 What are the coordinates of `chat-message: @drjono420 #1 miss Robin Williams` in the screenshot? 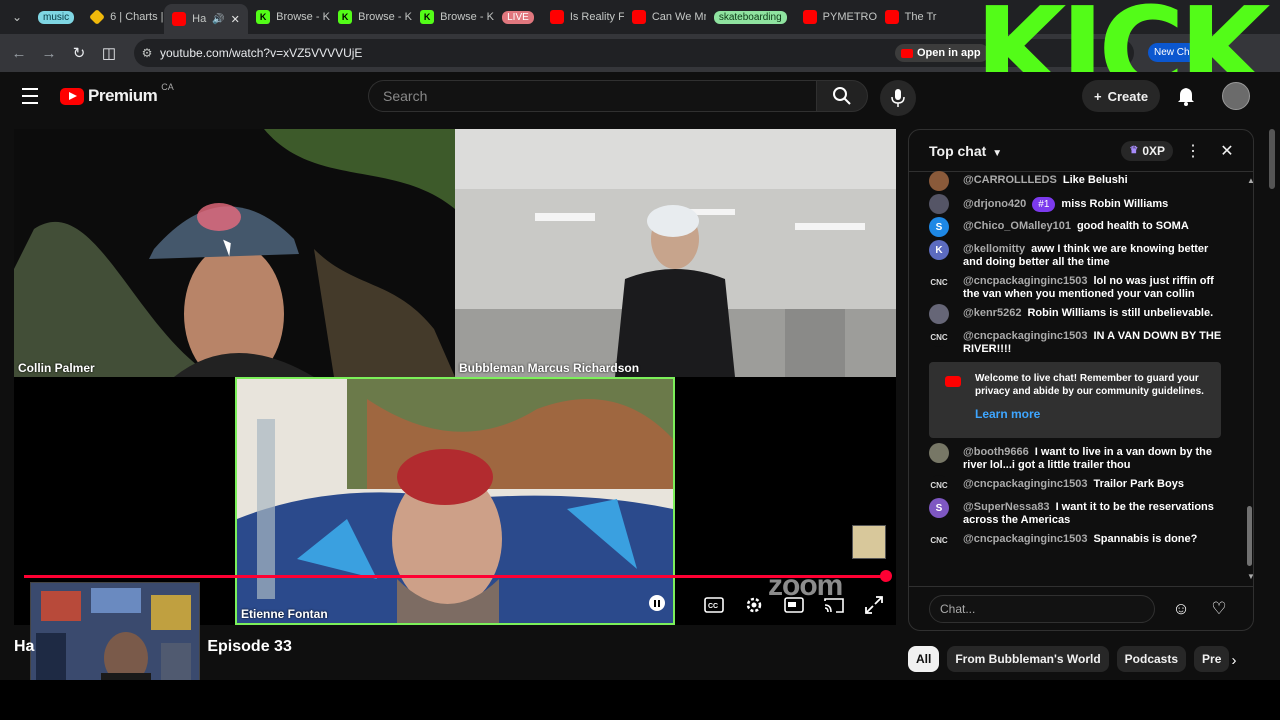 It's located at (1087, 204).